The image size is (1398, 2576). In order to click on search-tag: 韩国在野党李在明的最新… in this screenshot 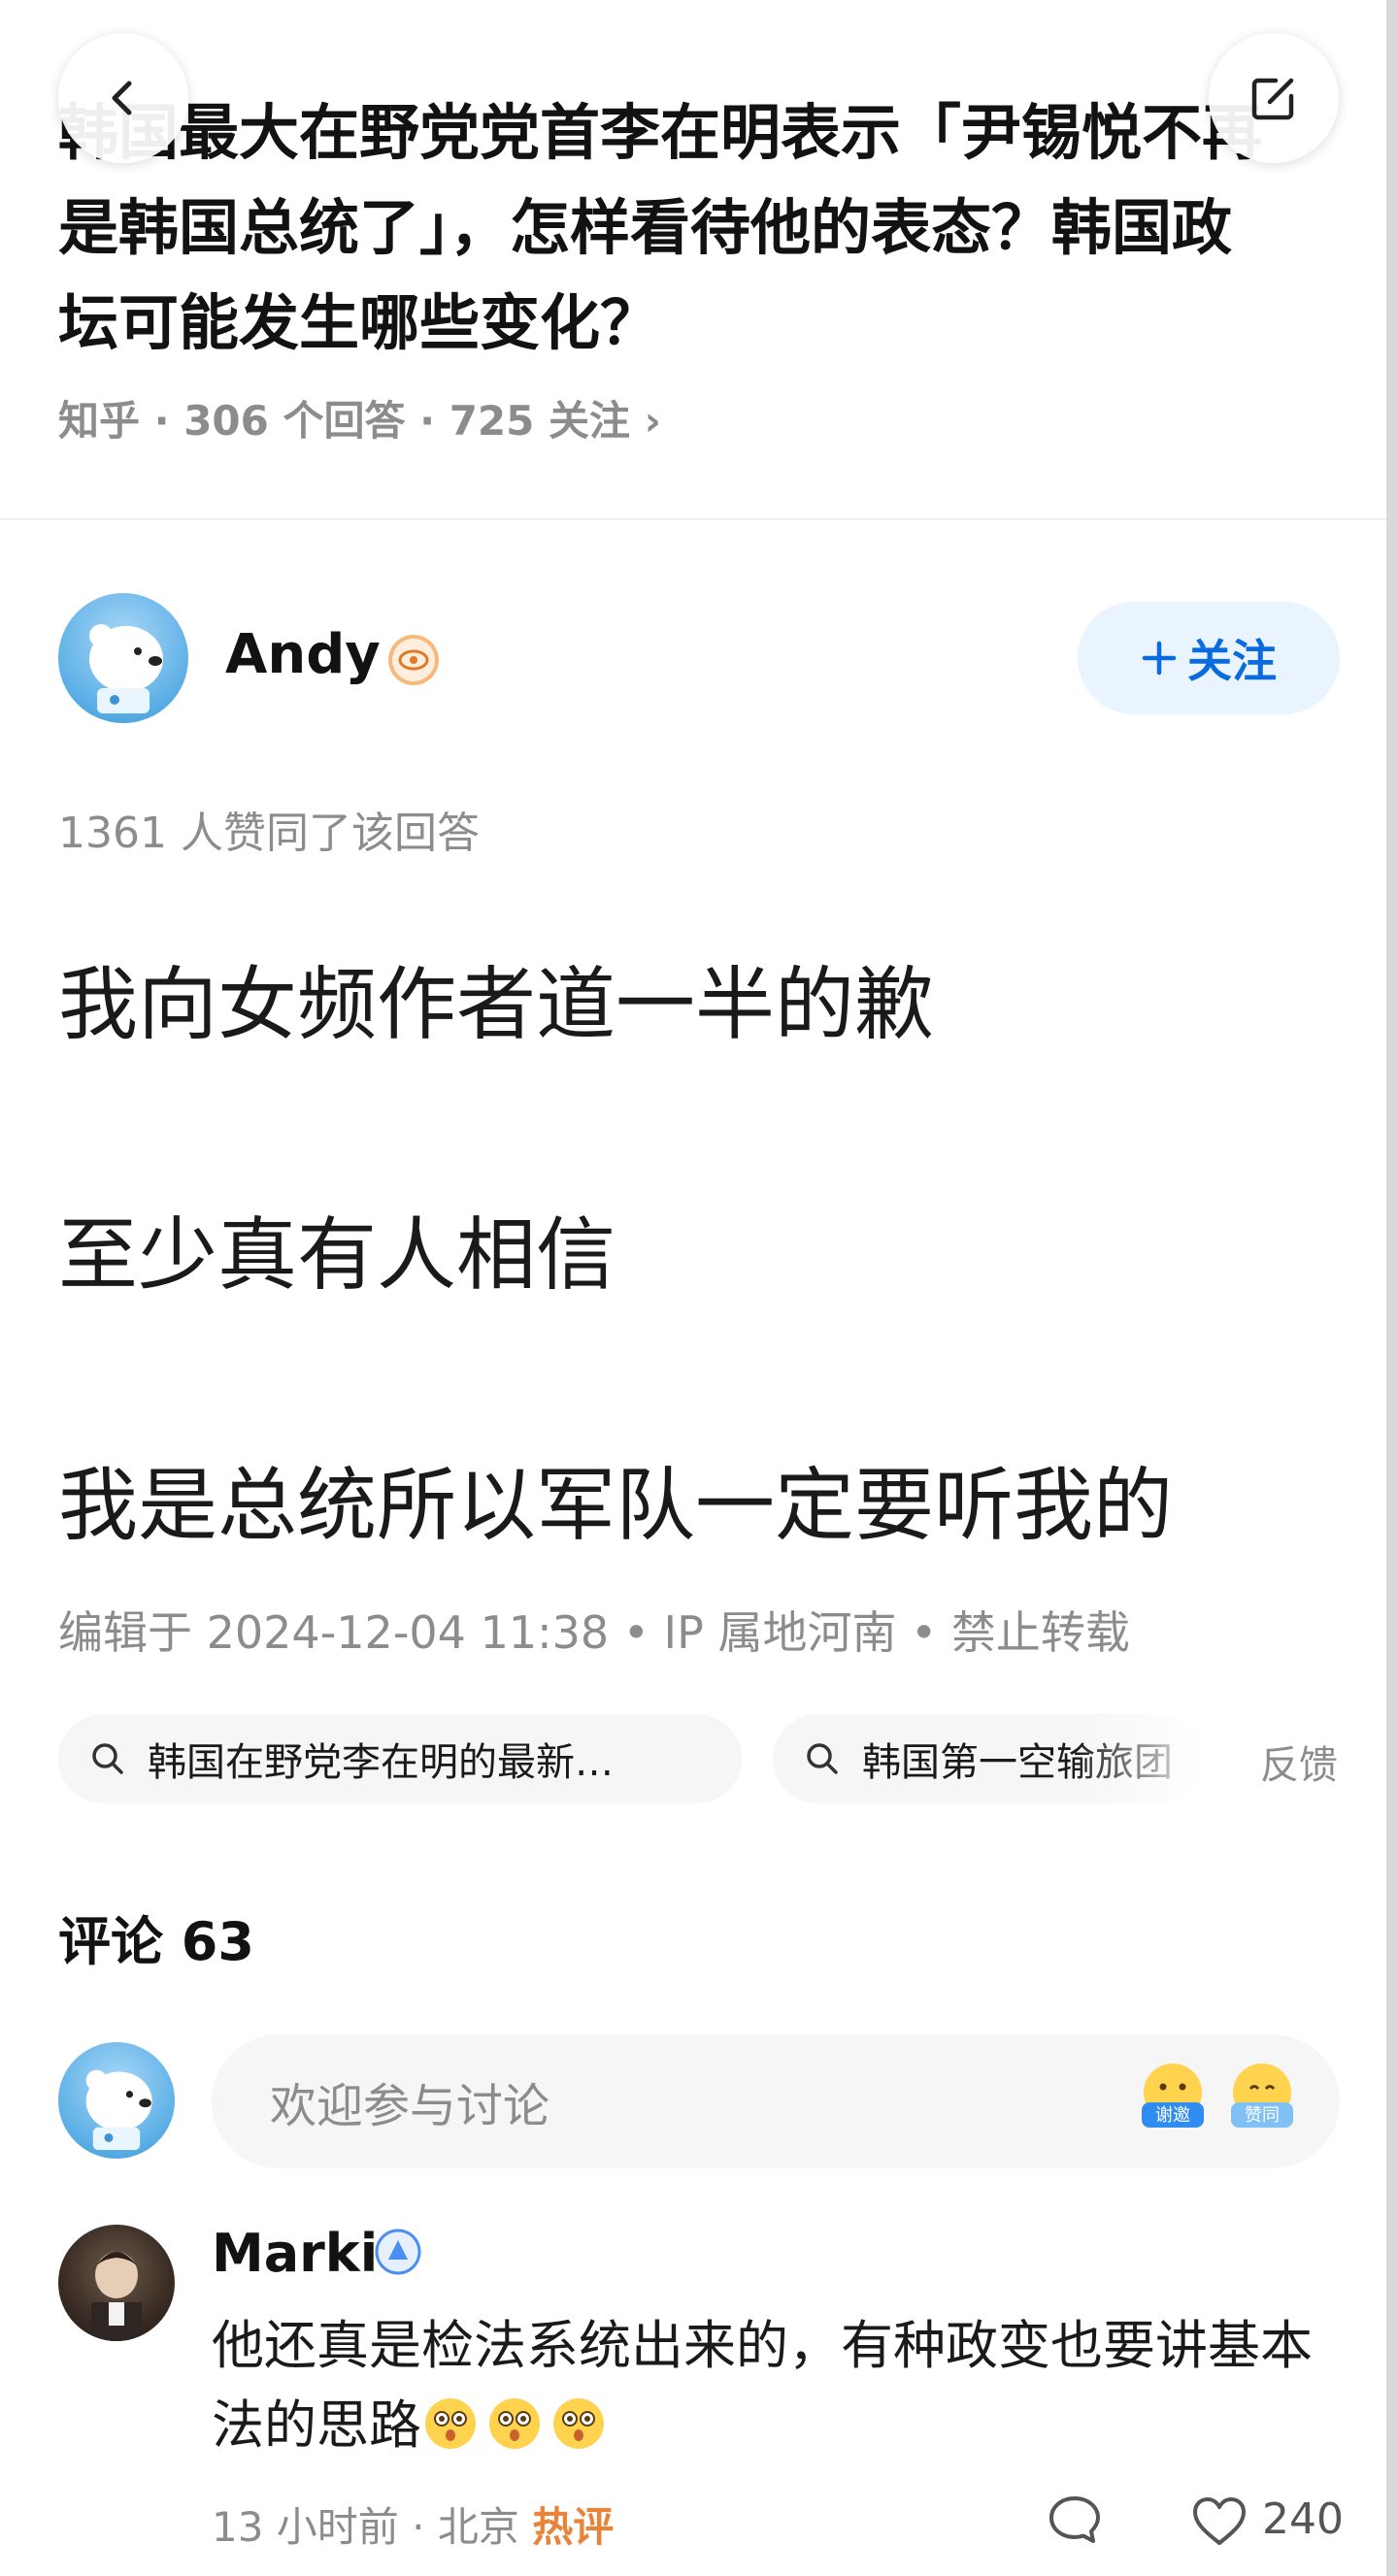, I will do `click(400, 1758)`.